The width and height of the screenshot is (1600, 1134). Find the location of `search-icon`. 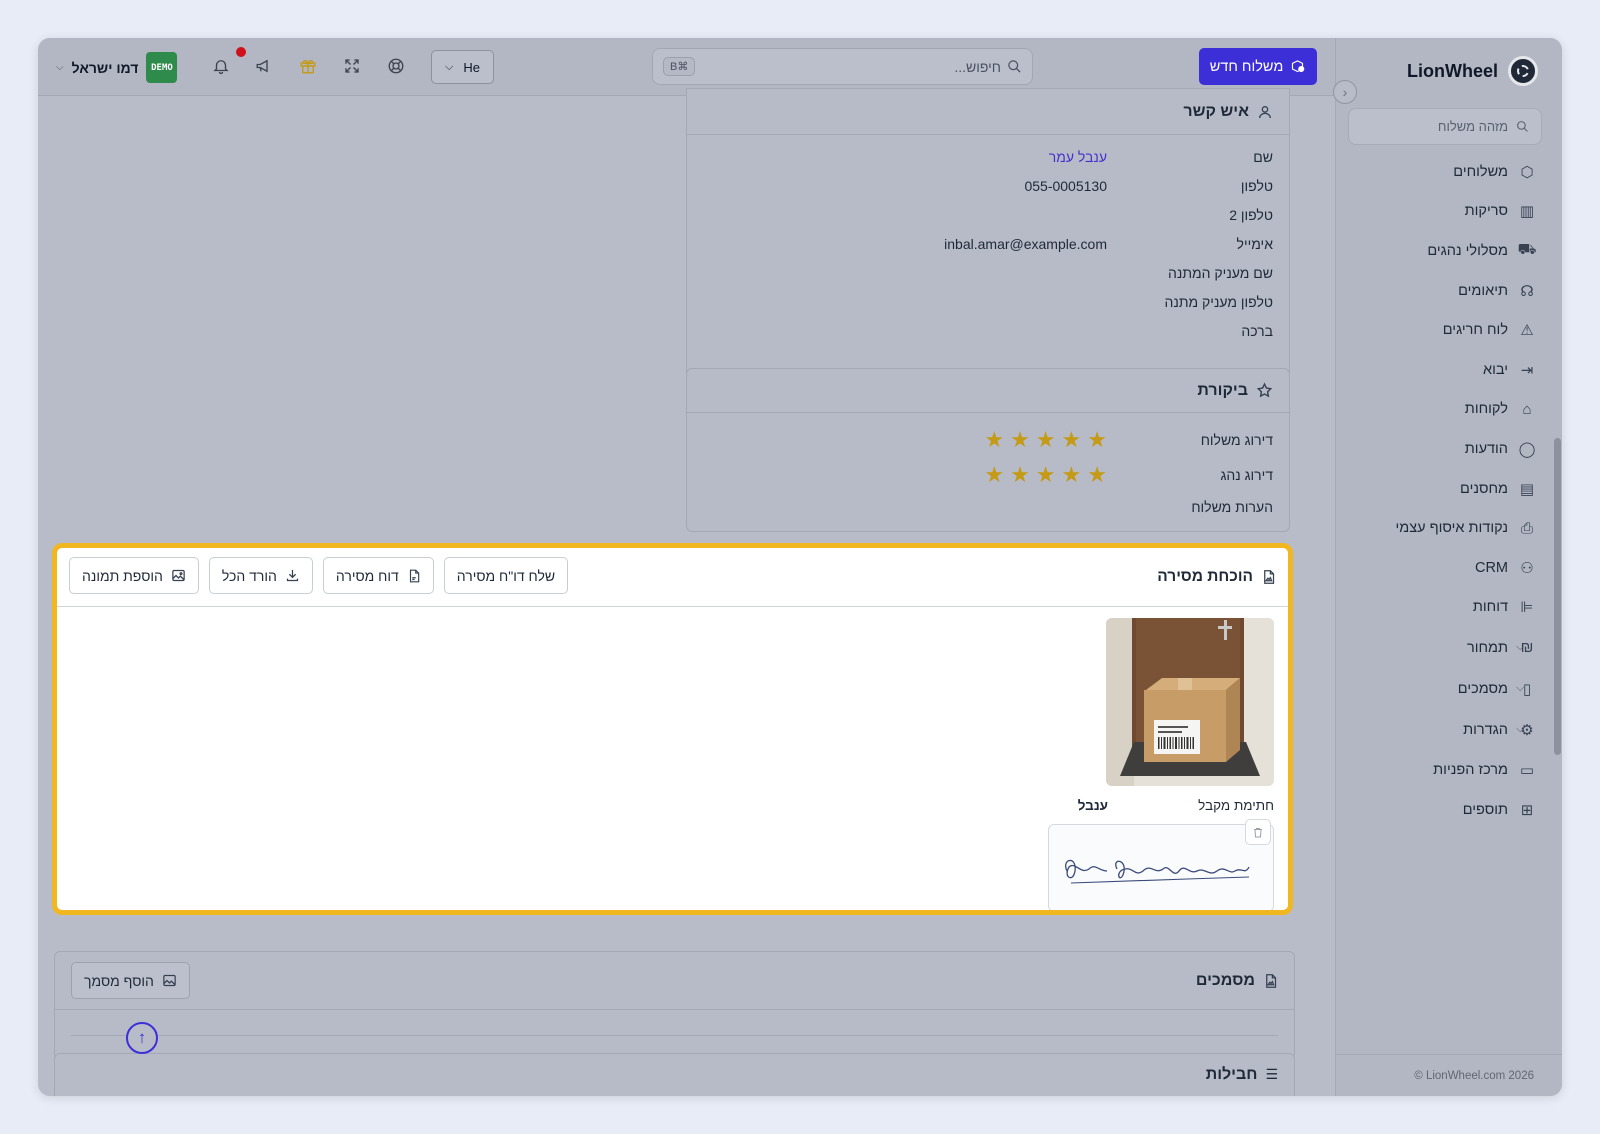

search-icon is located at coordinates (1522, 126).